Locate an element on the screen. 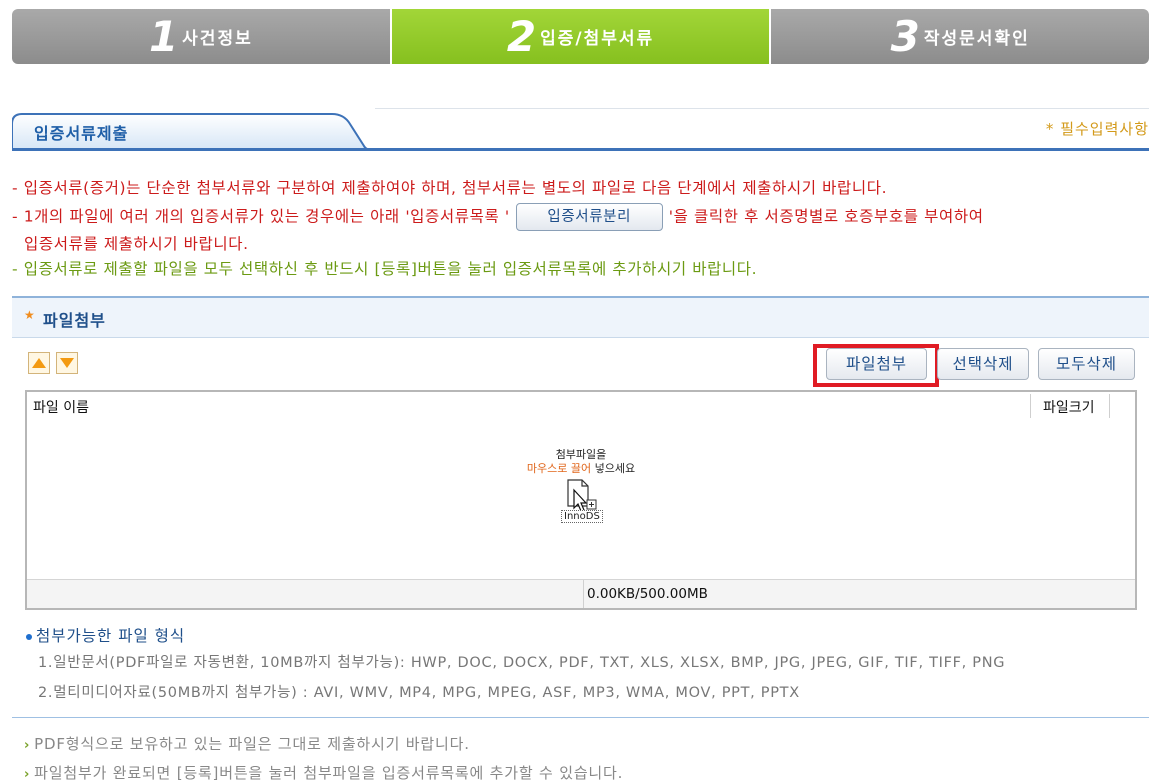 The width and height of the screenshot is (1157, 784). allowed-formats-title: 첨부가능한 파일 형식 is located at coordinates (105, 635).